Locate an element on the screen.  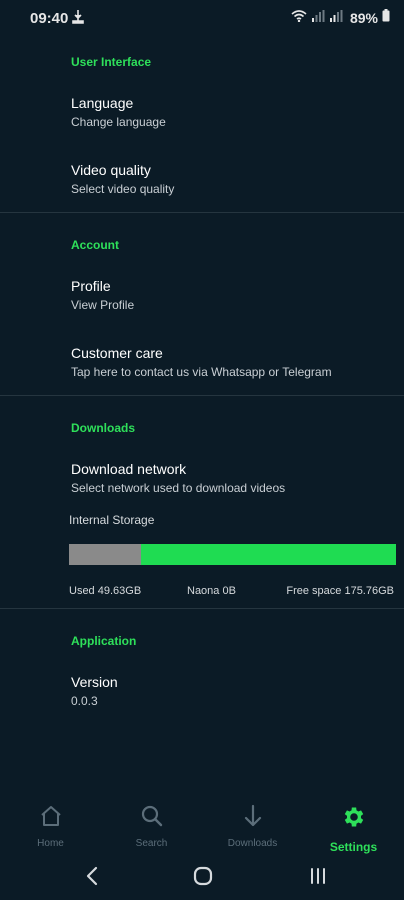
nav-home-label: Home is located at coordinates (50, 843).